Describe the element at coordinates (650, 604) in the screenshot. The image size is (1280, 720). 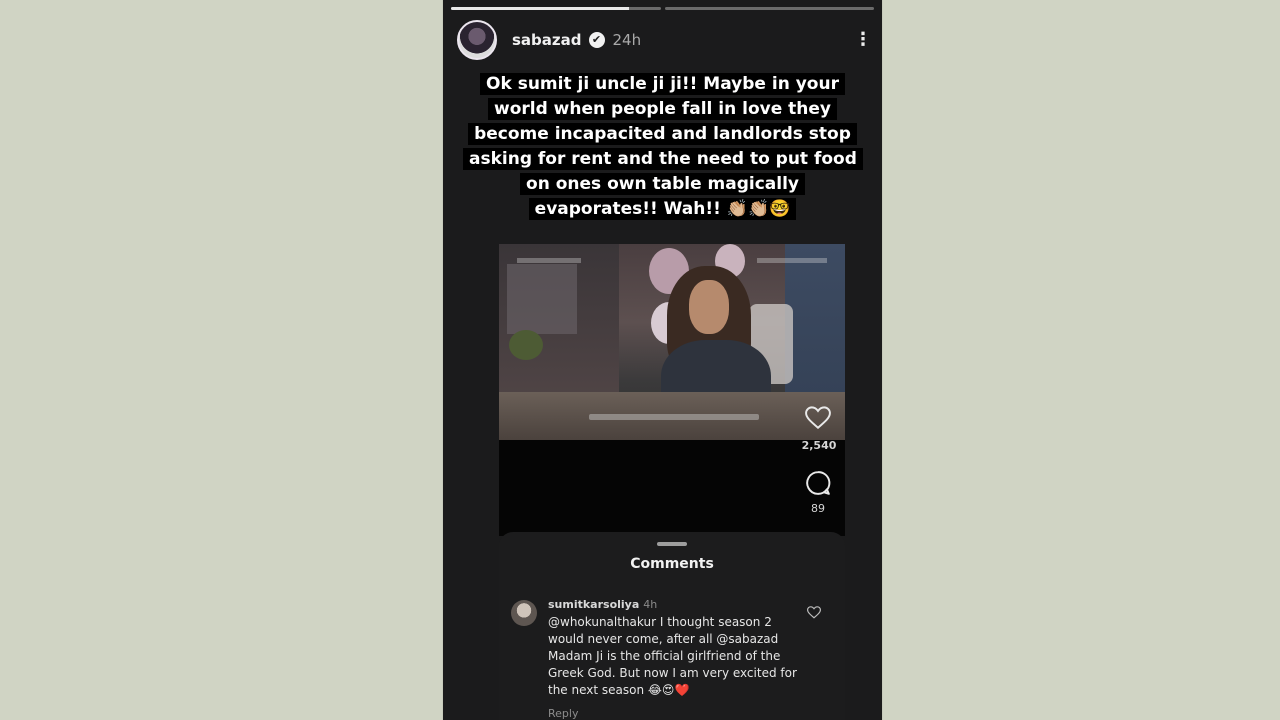
I see `comment-time: 4h` at that location.